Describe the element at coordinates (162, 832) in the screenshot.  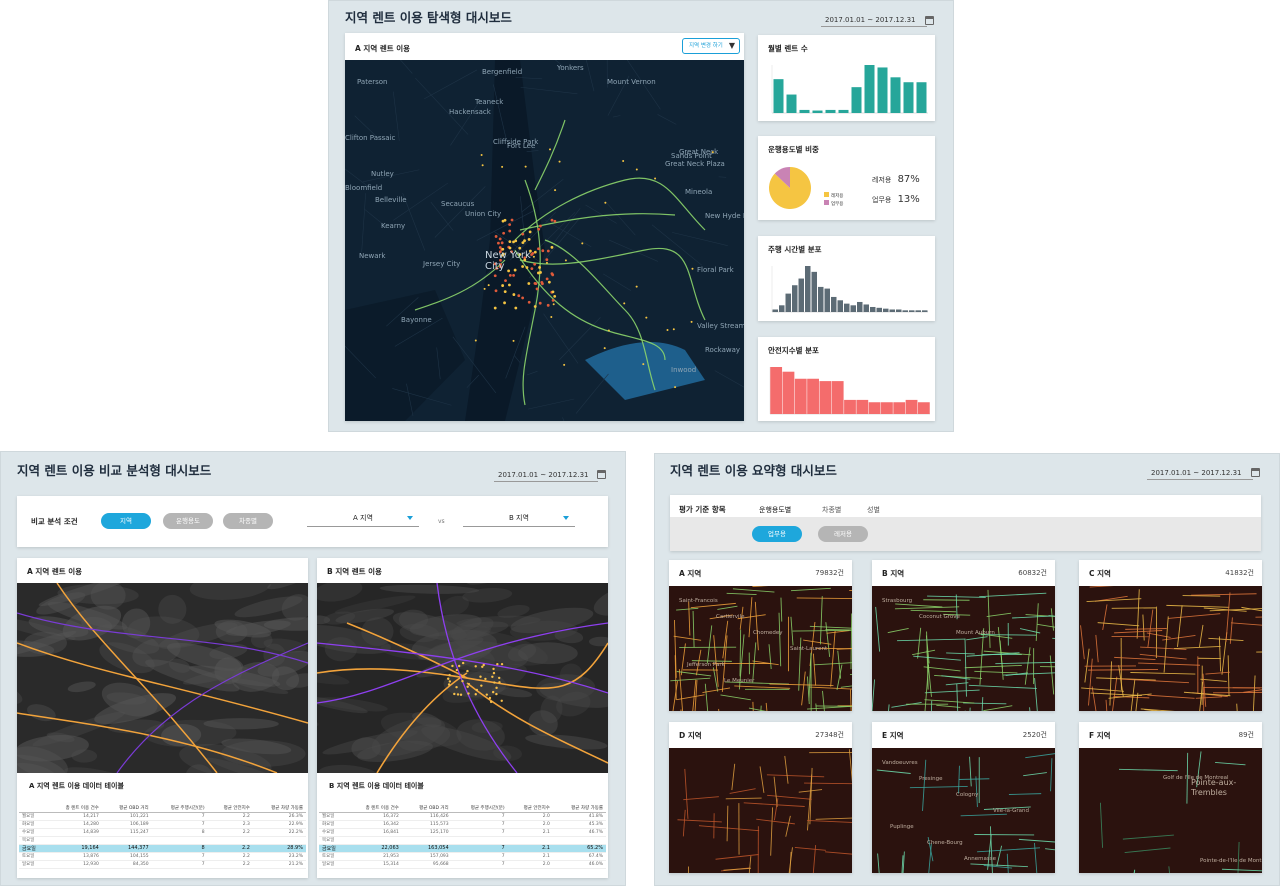
I see `table-row: 수요일 14,839 115,247 8 2.2 22.2%` at that location.